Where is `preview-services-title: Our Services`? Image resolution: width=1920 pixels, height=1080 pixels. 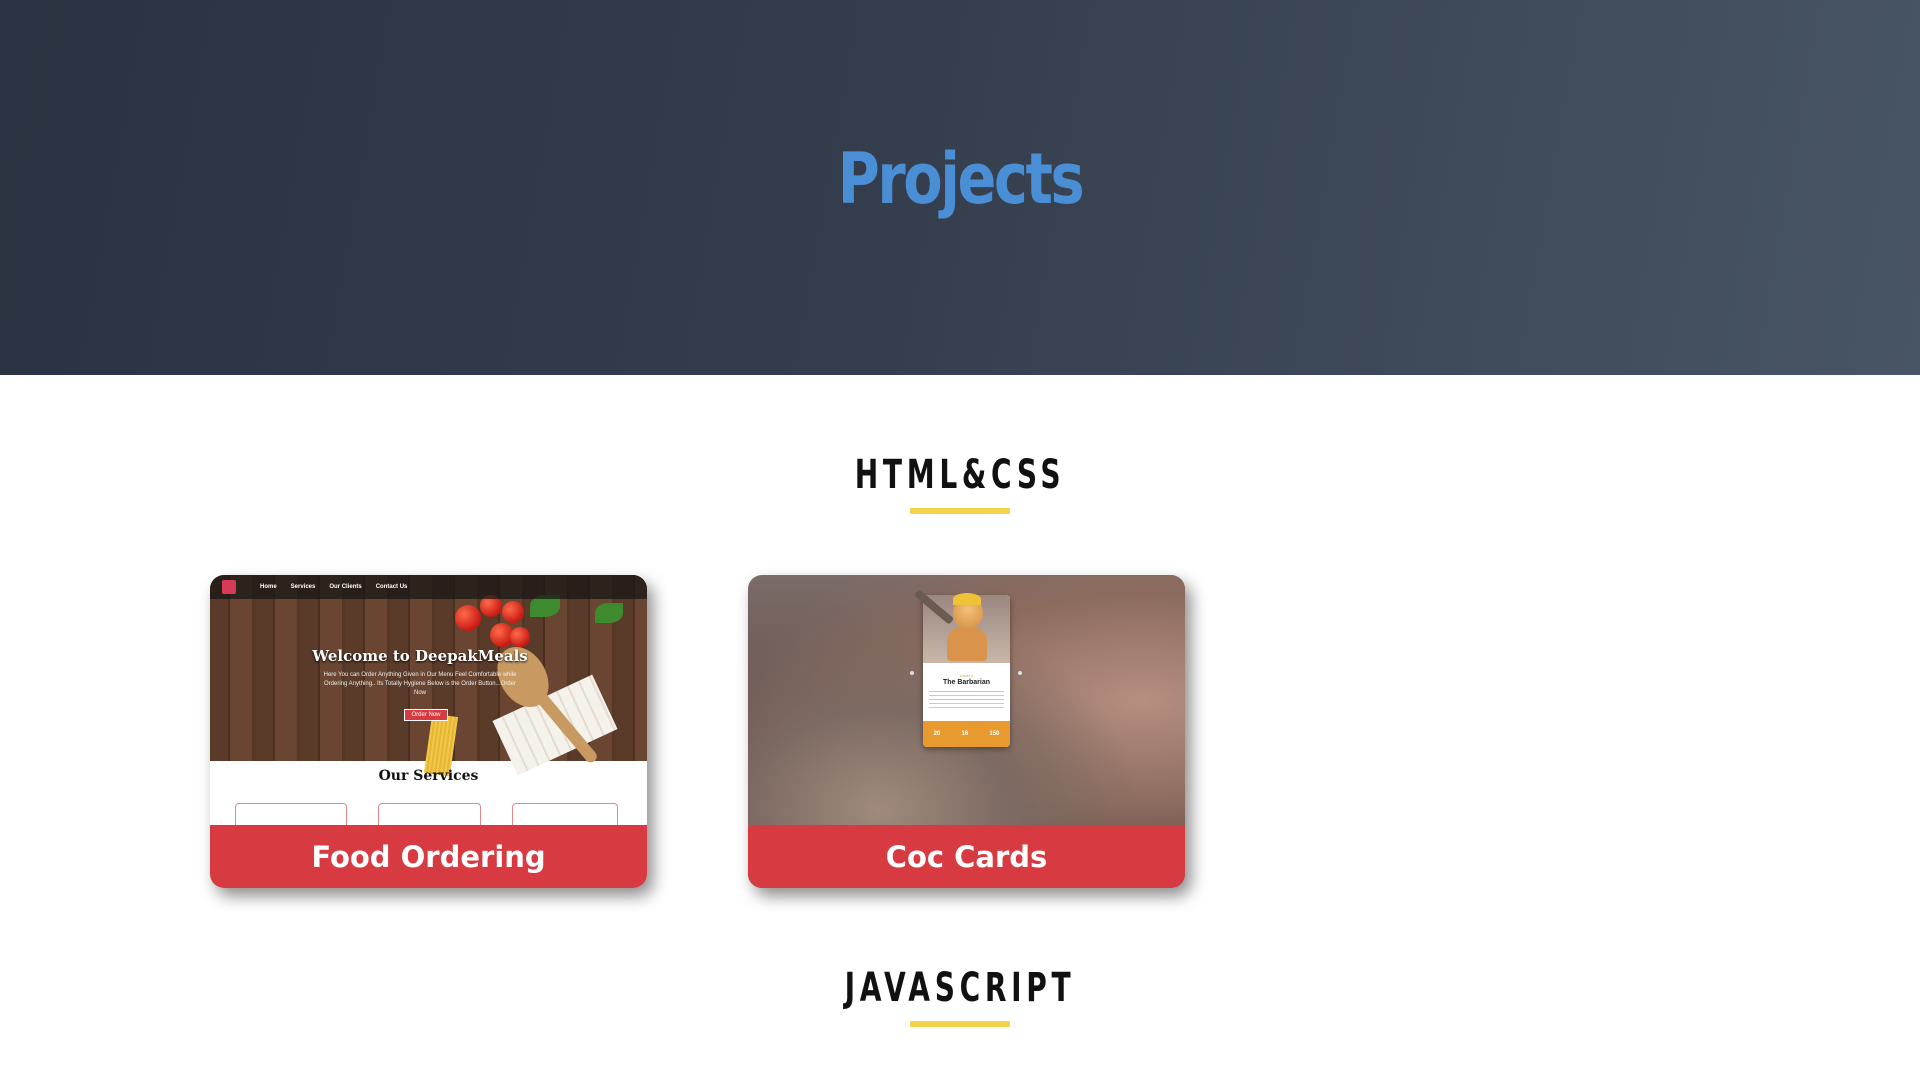 preview-services-title: Our Services is located at coordinates (428, 776).